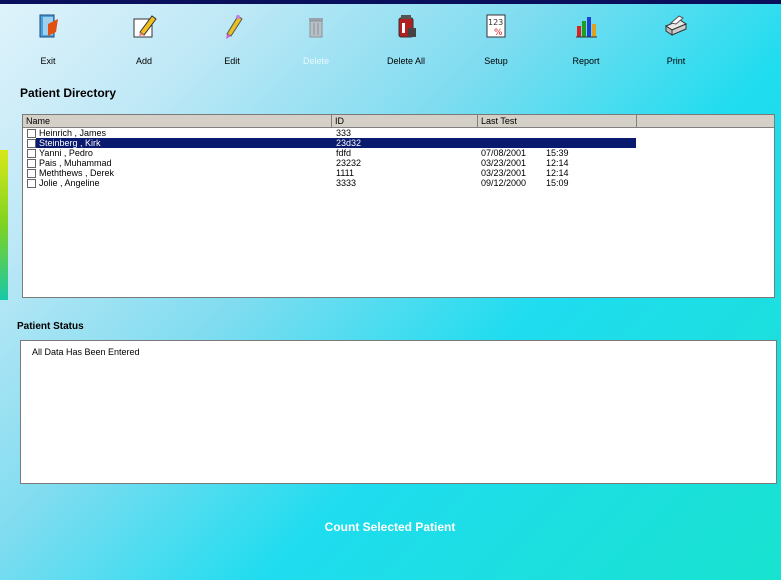 This screenshot has height=580, width=781. What do you see at coordinates (66, 153) in the screenshot?
I see `row-name: Yanni , Pedro` at bounding box center [66, 153].